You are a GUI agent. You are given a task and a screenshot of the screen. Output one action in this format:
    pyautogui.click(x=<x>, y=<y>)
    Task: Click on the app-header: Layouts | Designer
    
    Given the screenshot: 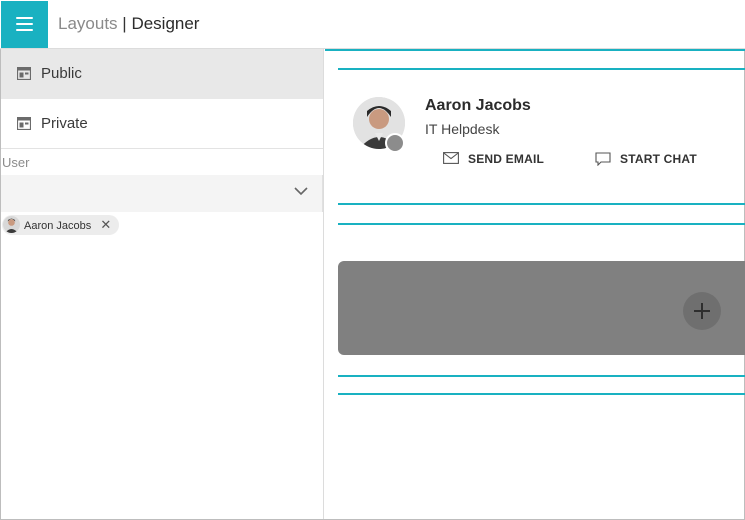 What is the action you would take?
    pyautogui.click(x=372, y=24)
    